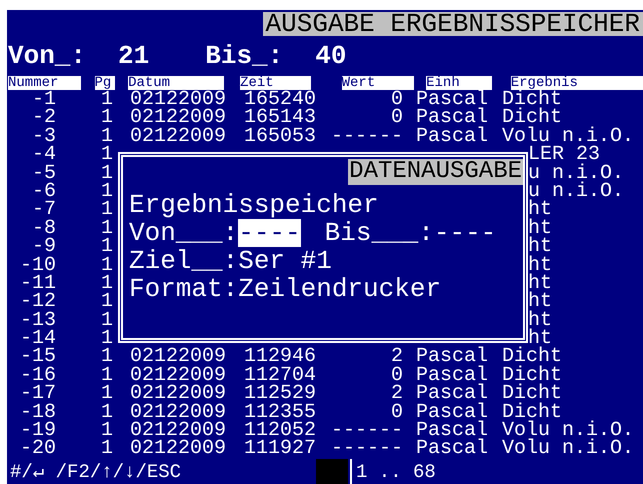 The height and width of the screenshot is (484, 643). What do you see at coordinates (459, 83) in the screenshot?
I see `column-header: Einh` at bounding box center [459, 83].